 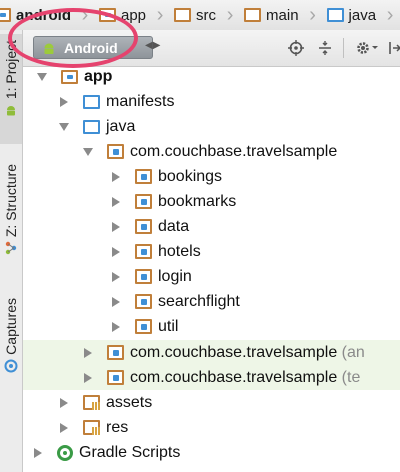 What do you see at coordinates (211, 226) in the screenshot?
I see `tree-row-data: data` at bounding box center [211, 226].